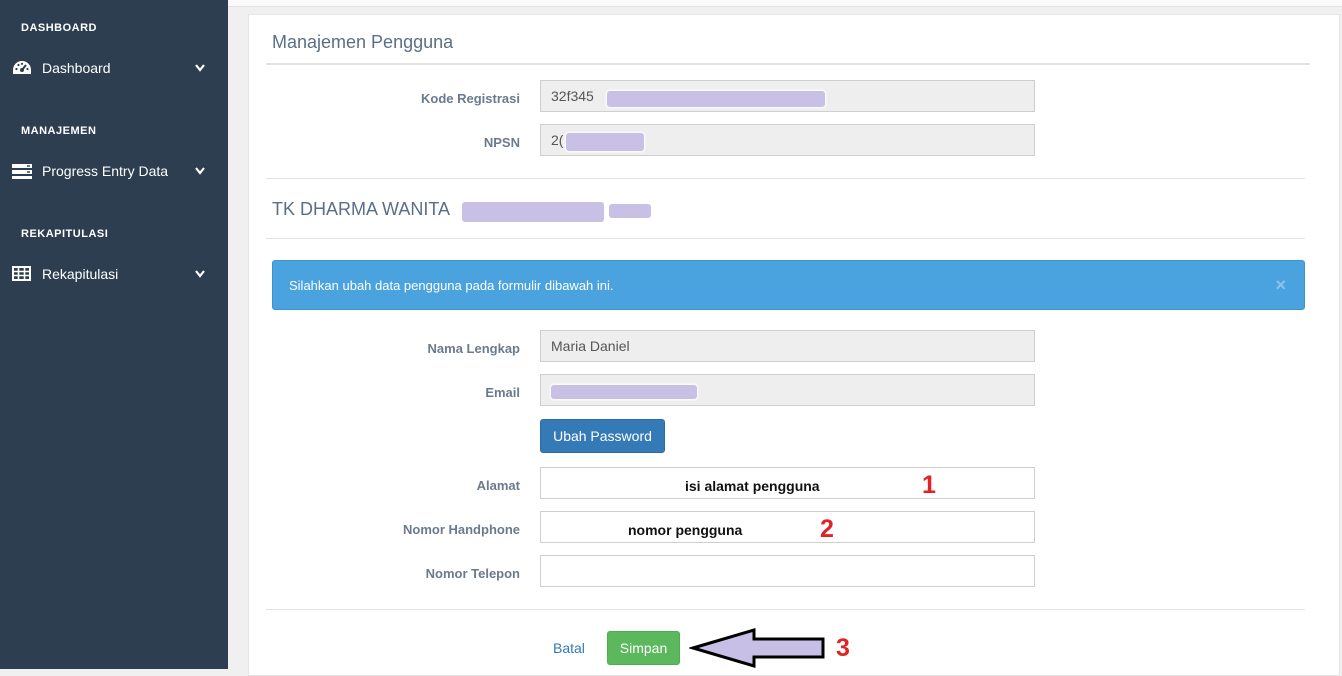  What do you see at coordinates (105, 171) in the screenshot?
I see `sidebar-item-label: Progress Entry Data` at bounding box center [105, 171].